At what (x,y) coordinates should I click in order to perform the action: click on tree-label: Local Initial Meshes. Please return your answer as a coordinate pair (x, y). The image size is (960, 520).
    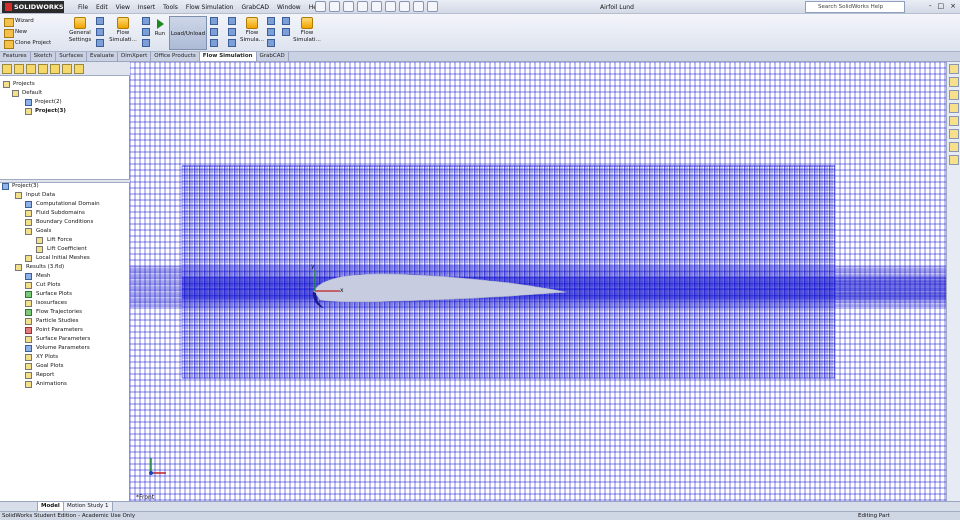
    Looking at the image, I should click on (63, 258).